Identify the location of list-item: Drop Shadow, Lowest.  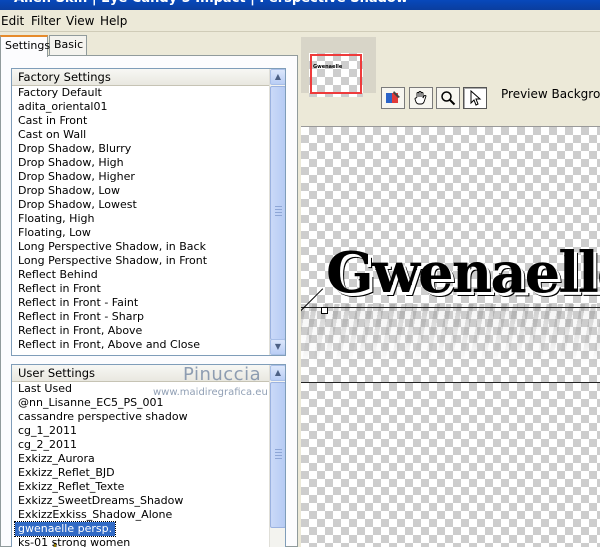
(151, 205).